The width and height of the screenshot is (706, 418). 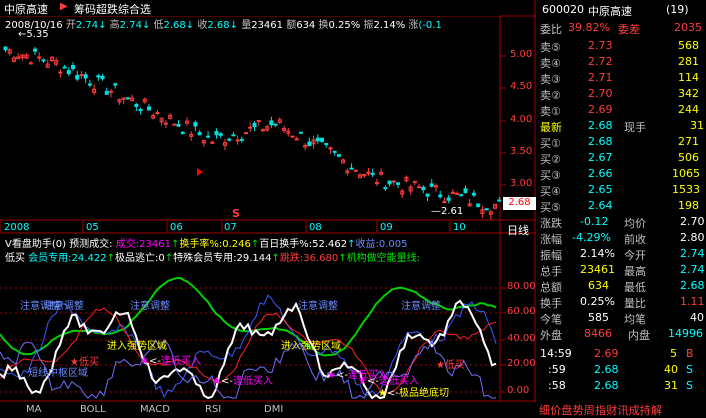 I want to click on ask-vol: 568, so click(x=688, y=45).